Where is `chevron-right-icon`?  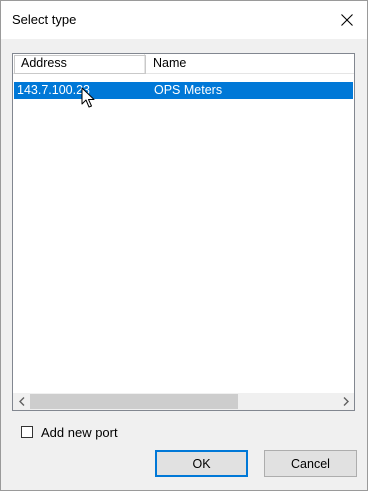 chevron-right-icon is located at coordinates (346, 401).